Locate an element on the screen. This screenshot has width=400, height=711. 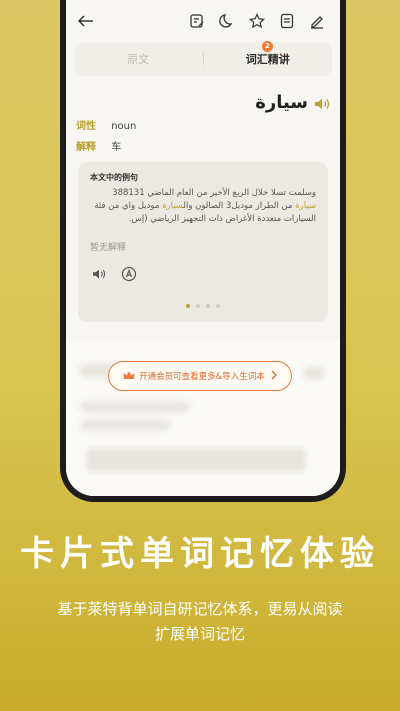
tab-original-label: 原文 is located at coordinates (138, 59).